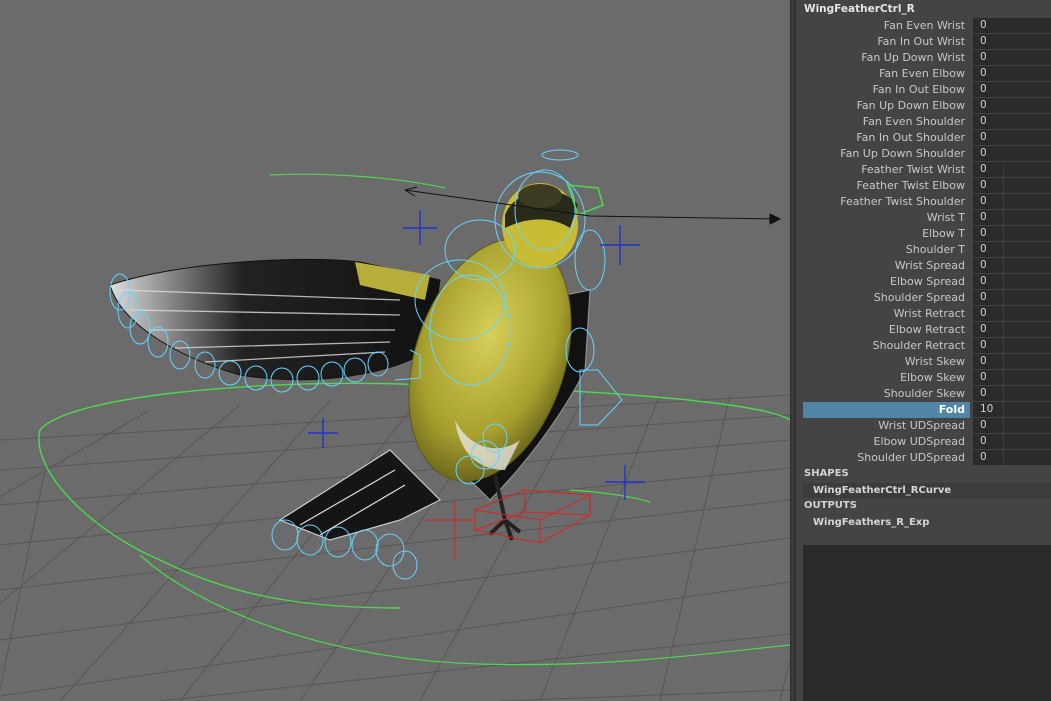 The width and height of the screenshot is (1051, 701). Describe the element at coordinates (886, 426) in the screenshot. I see `attribute-label: Wrist UDSpread` at that location.